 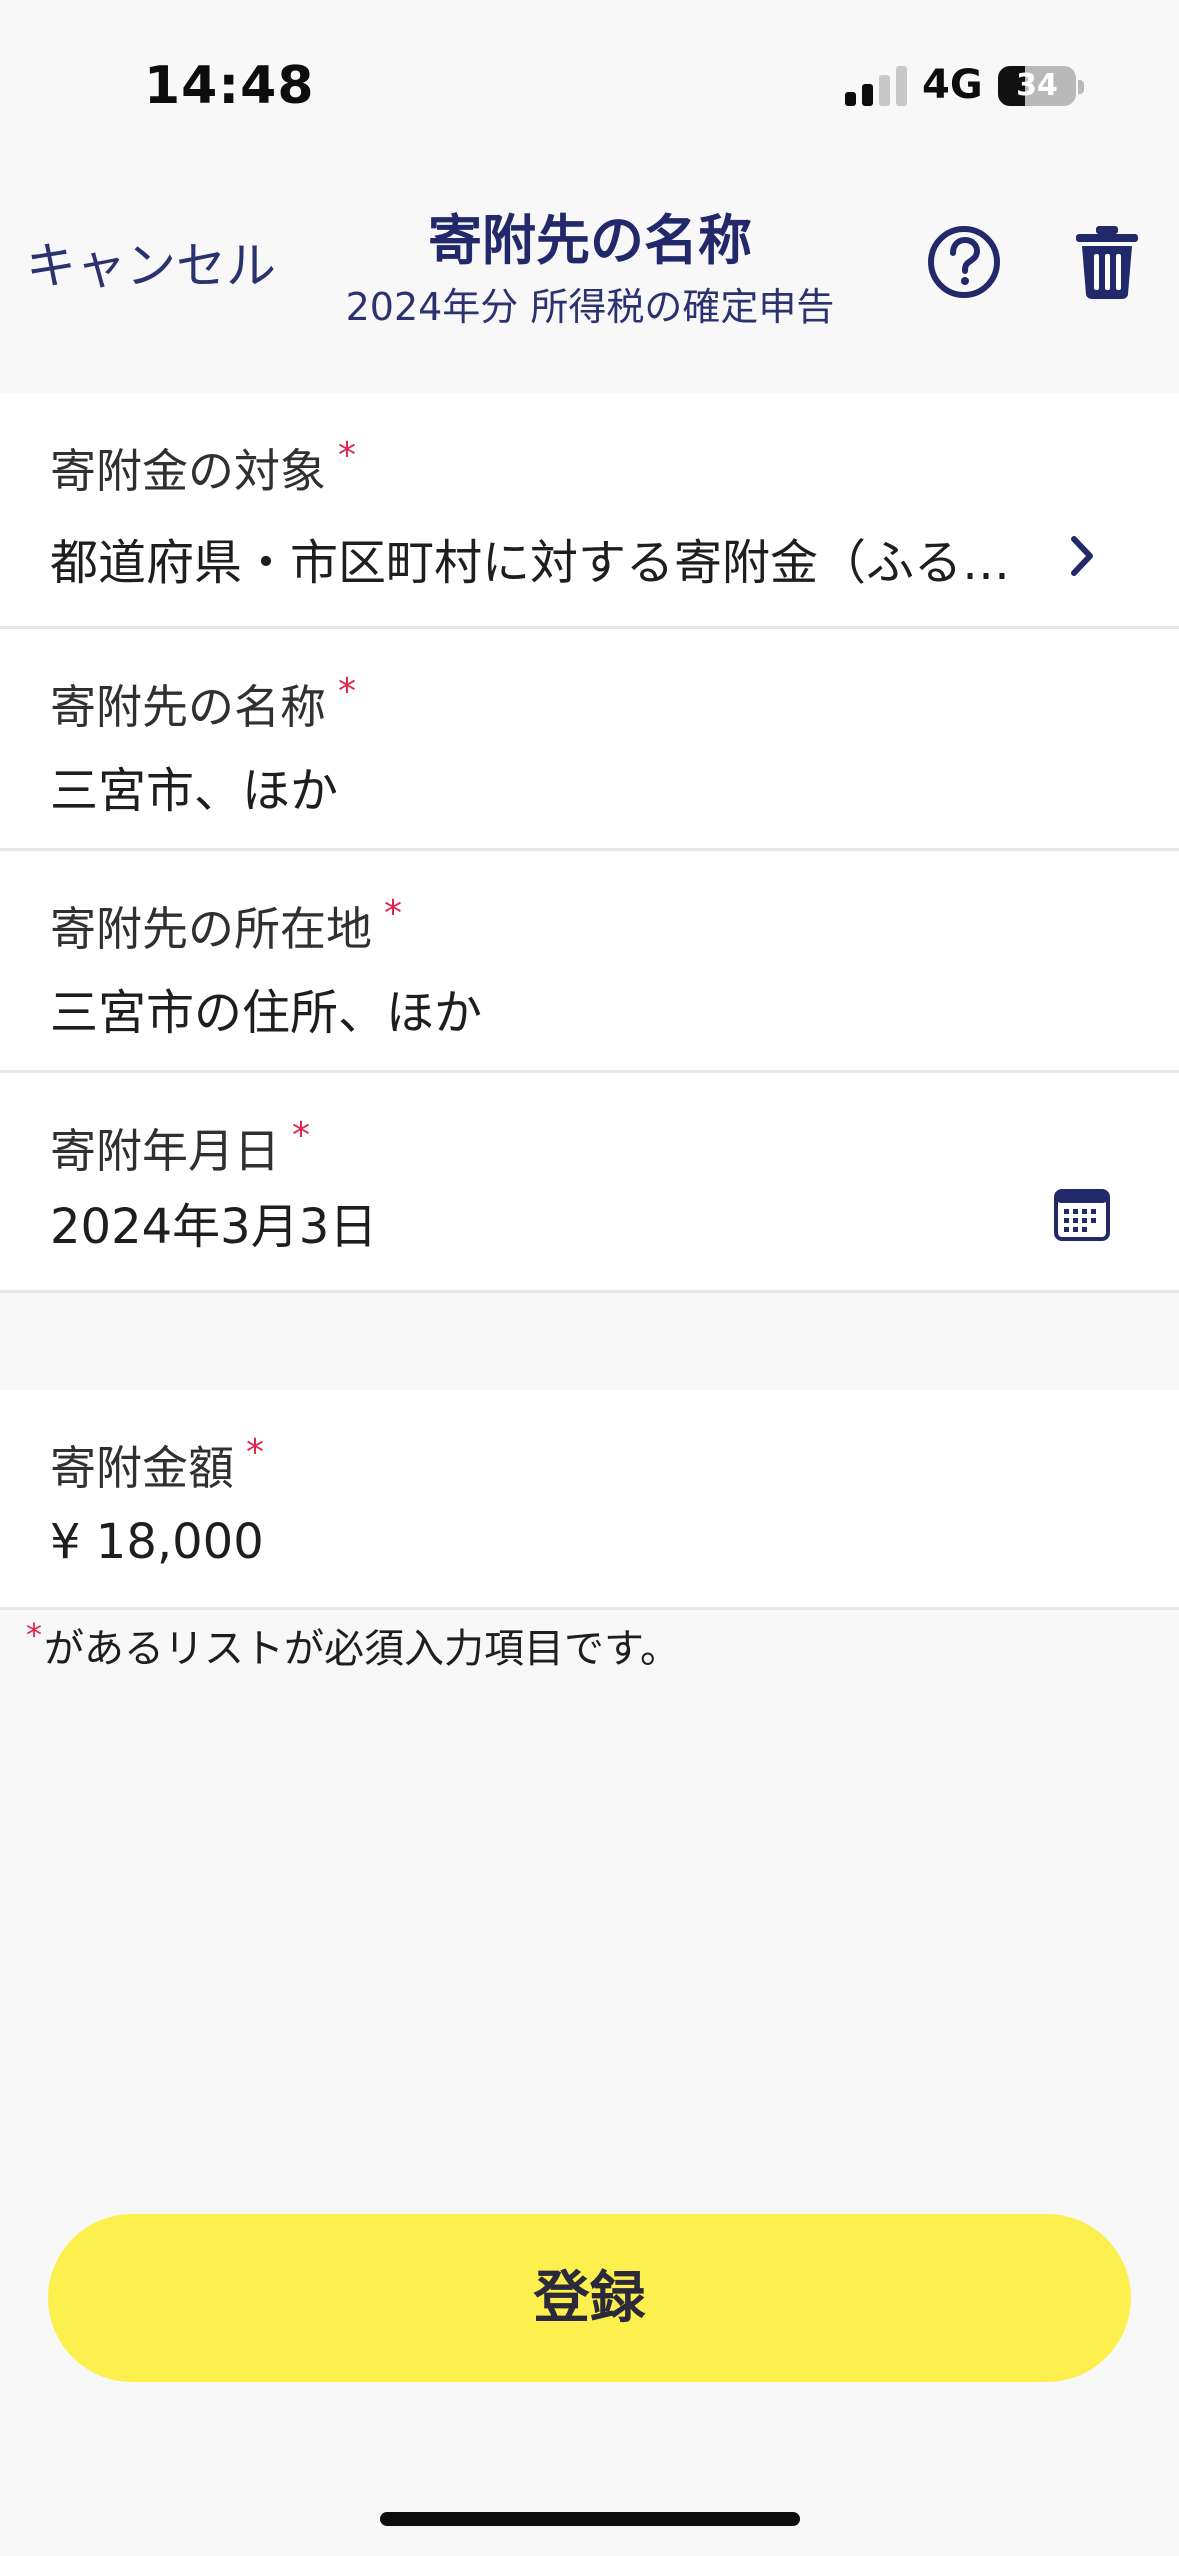 What do you see at coordinates (1081, 87) in the screenshot?
I see `battery-cap` at bounding box center [1081, 87].